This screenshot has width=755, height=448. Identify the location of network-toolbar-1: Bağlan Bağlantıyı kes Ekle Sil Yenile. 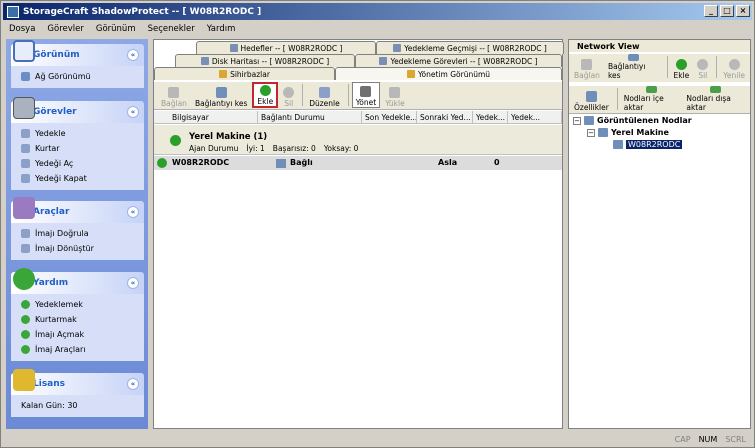
(659, 68).